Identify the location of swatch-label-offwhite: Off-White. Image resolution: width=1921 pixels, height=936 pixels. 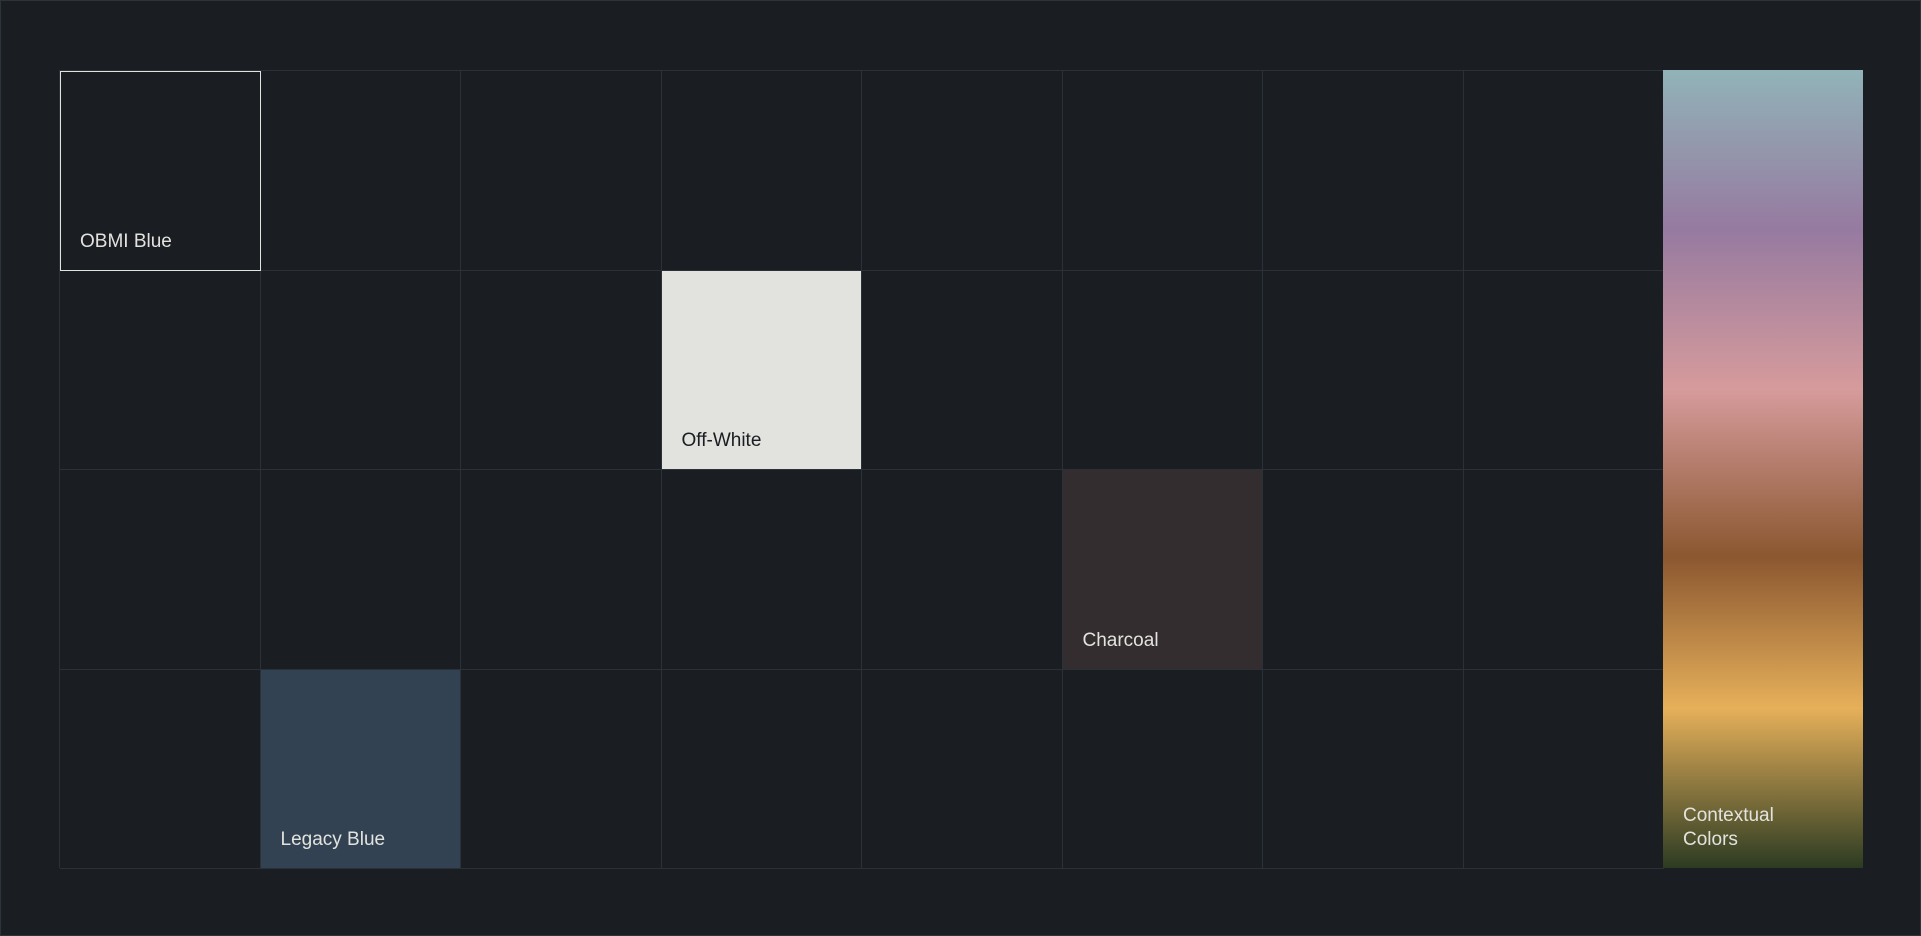
(721, 440).